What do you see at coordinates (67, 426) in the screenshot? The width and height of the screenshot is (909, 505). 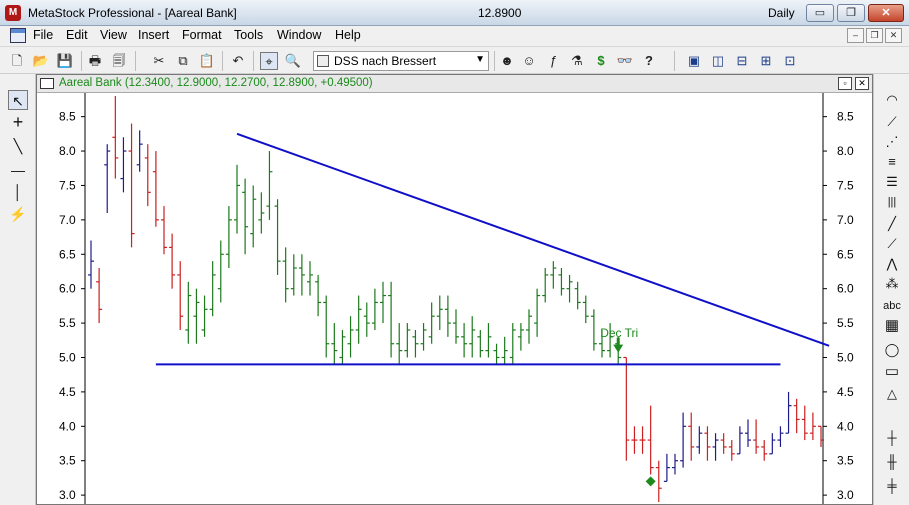 I see `y-tick-label-left: 4.0` at bounding box center [67, 426].